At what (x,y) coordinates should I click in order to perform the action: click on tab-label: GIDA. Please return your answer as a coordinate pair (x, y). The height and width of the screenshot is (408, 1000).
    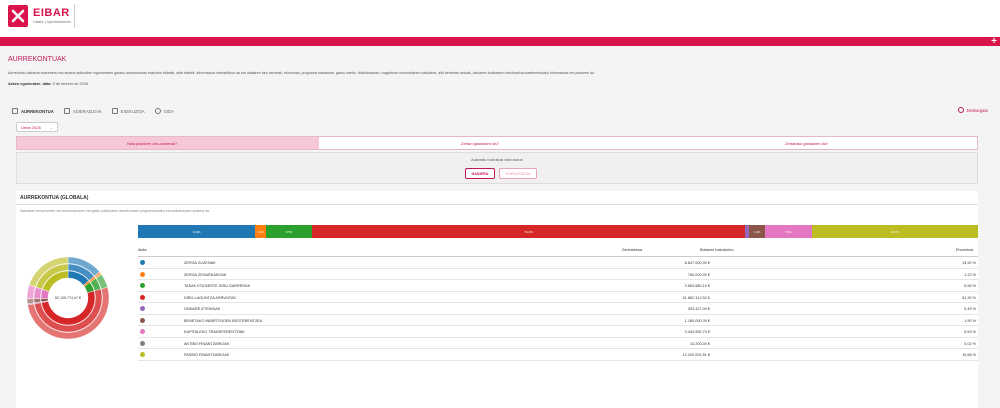
    Looking at the image, I should click on (168, 111).